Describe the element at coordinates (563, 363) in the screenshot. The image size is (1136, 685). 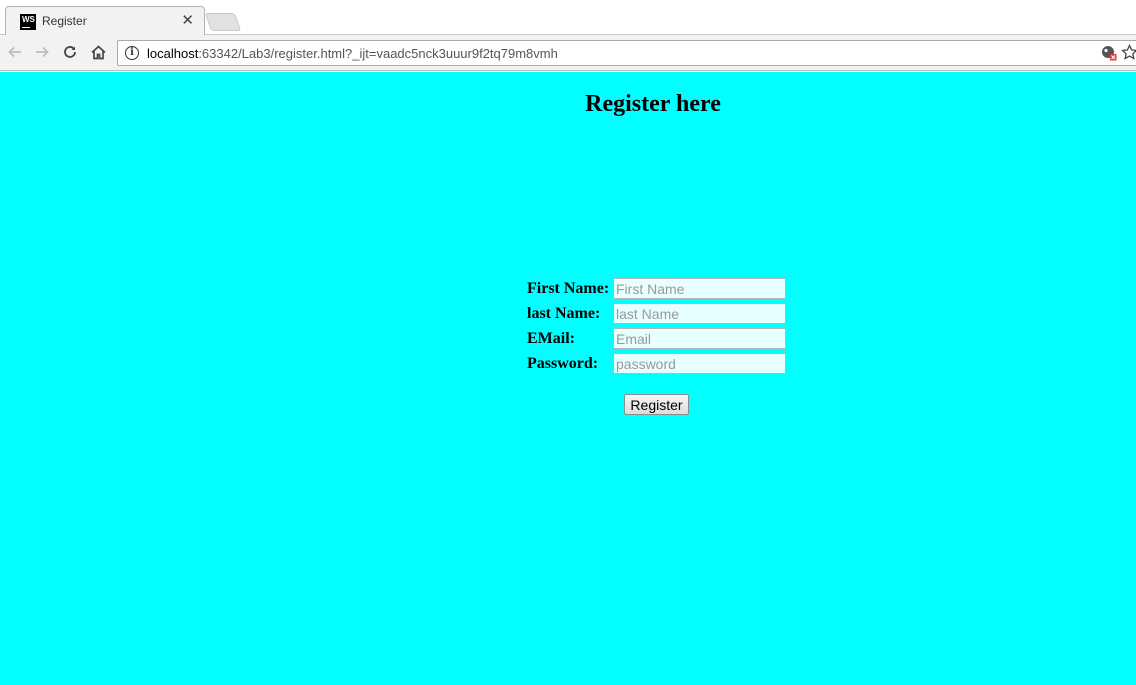
I see `password-label: Password:` at that location.